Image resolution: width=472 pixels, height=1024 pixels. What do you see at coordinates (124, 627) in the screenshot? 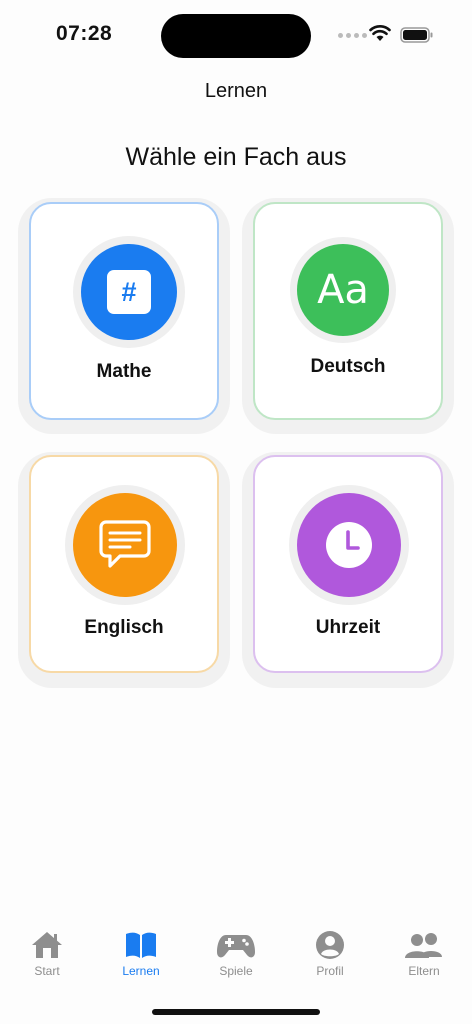
I see `subject-label: Englisch` at bounding box center [124, 627].